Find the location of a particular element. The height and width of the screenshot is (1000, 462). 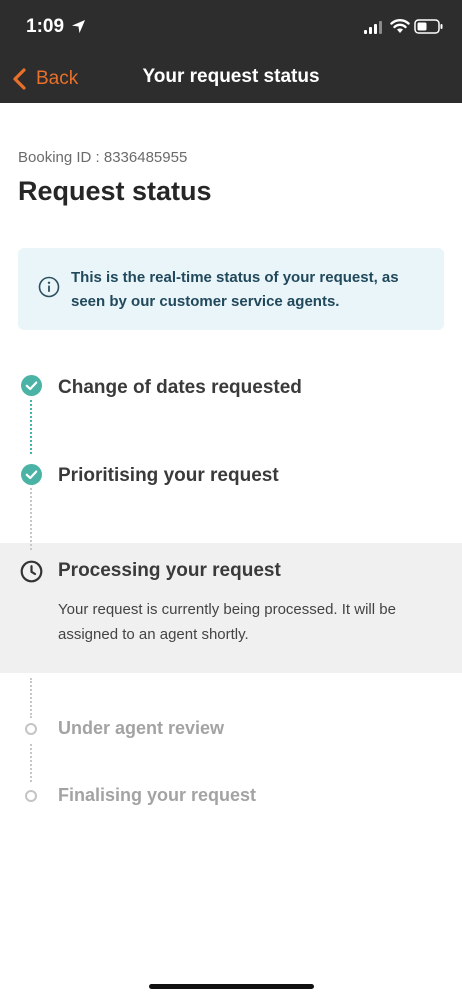

status-time: 1:09 is located at coordinates (45, 26).